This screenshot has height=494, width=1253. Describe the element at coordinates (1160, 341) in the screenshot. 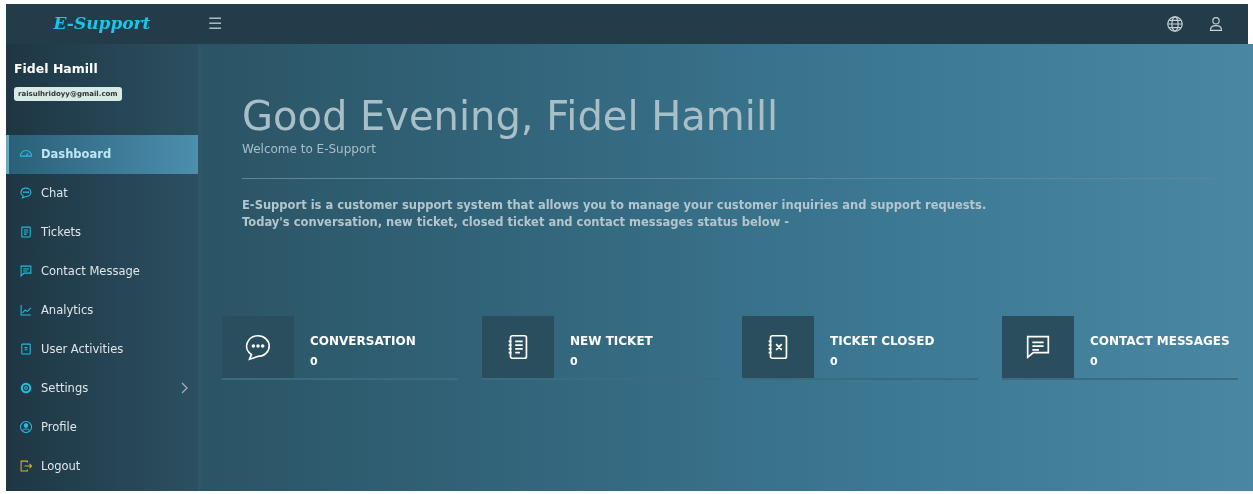

I see `stat-title: CONTACT MESSAGES` at that location.